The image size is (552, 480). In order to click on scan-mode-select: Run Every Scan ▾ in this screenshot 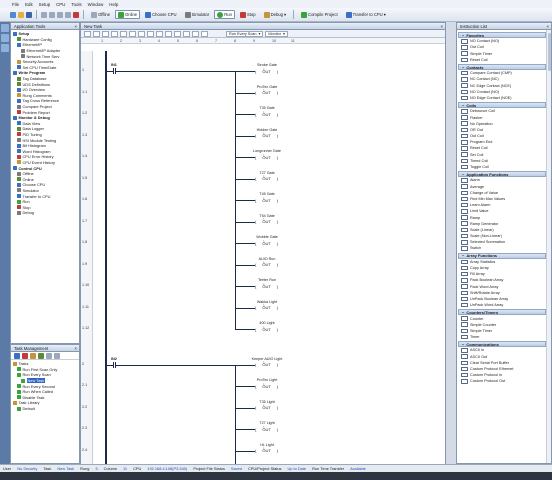, I will do `click(245, 33)`.